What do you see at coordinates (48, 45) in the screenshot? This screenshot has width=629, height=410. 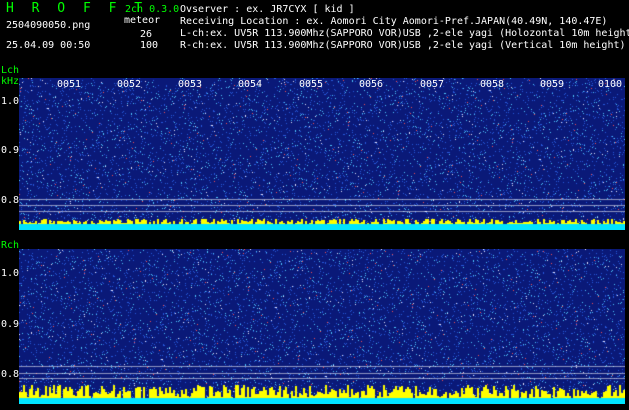 I see `capture-datetime: 25.04.09 00:50` at bounding box center [48, 45].